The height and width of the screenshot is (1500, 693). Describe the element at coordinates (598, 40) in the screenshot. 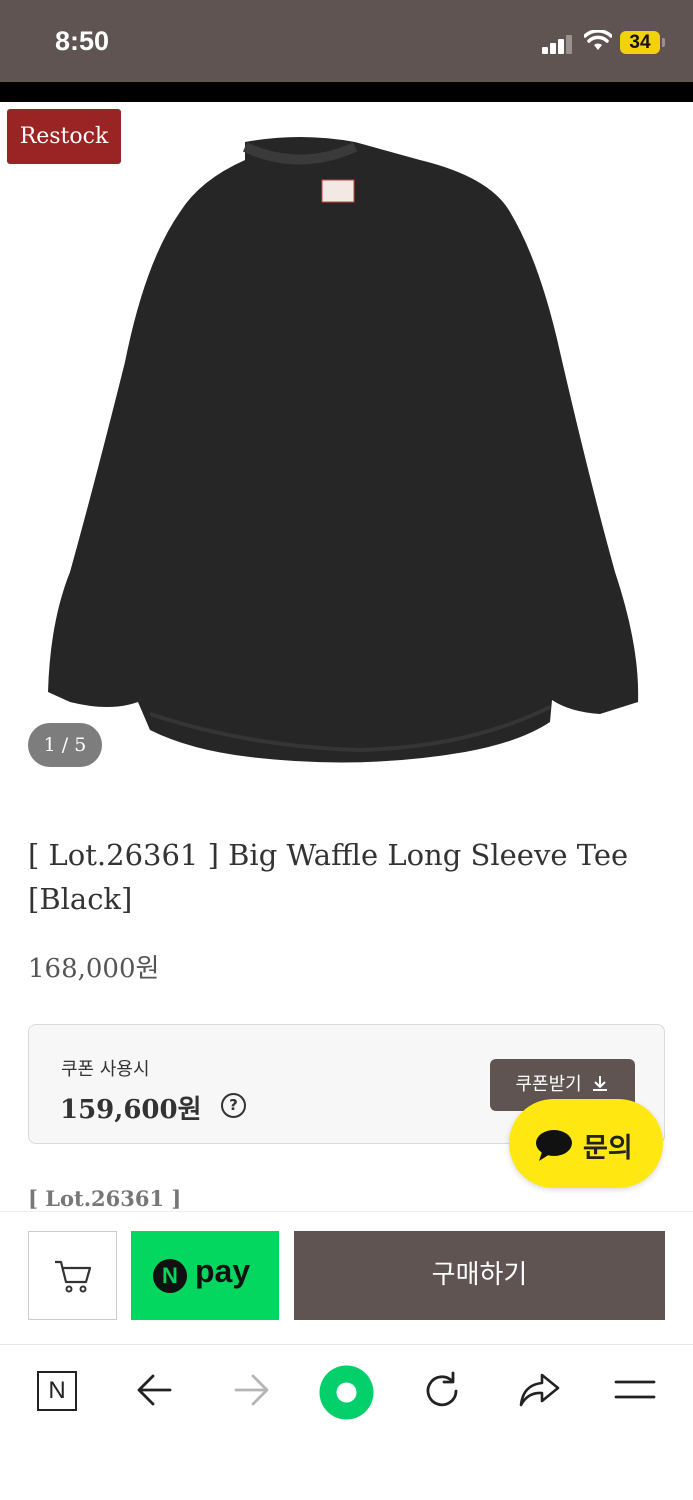

I see `wifi-icon` at that location.